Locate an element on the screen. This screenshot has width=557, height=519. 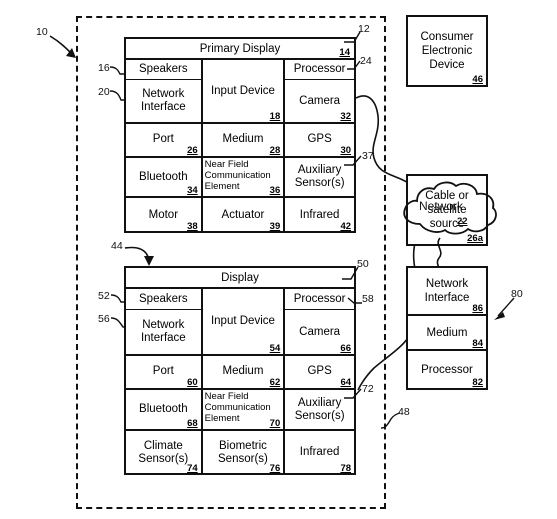
cell-camera: Camera 32 is located at coordinates (319, 101).